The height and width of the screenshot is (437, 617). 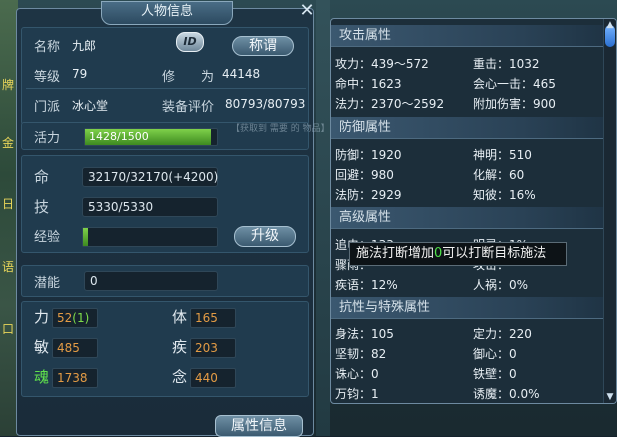 I want to click on special-row-2-left: 坚韧：82, so click(x=361, y=354).